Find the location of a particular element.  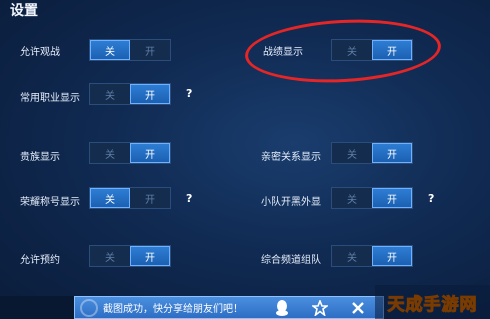

setting-label-common-role: 常用职业显示 is located at coordinates (50, 98).